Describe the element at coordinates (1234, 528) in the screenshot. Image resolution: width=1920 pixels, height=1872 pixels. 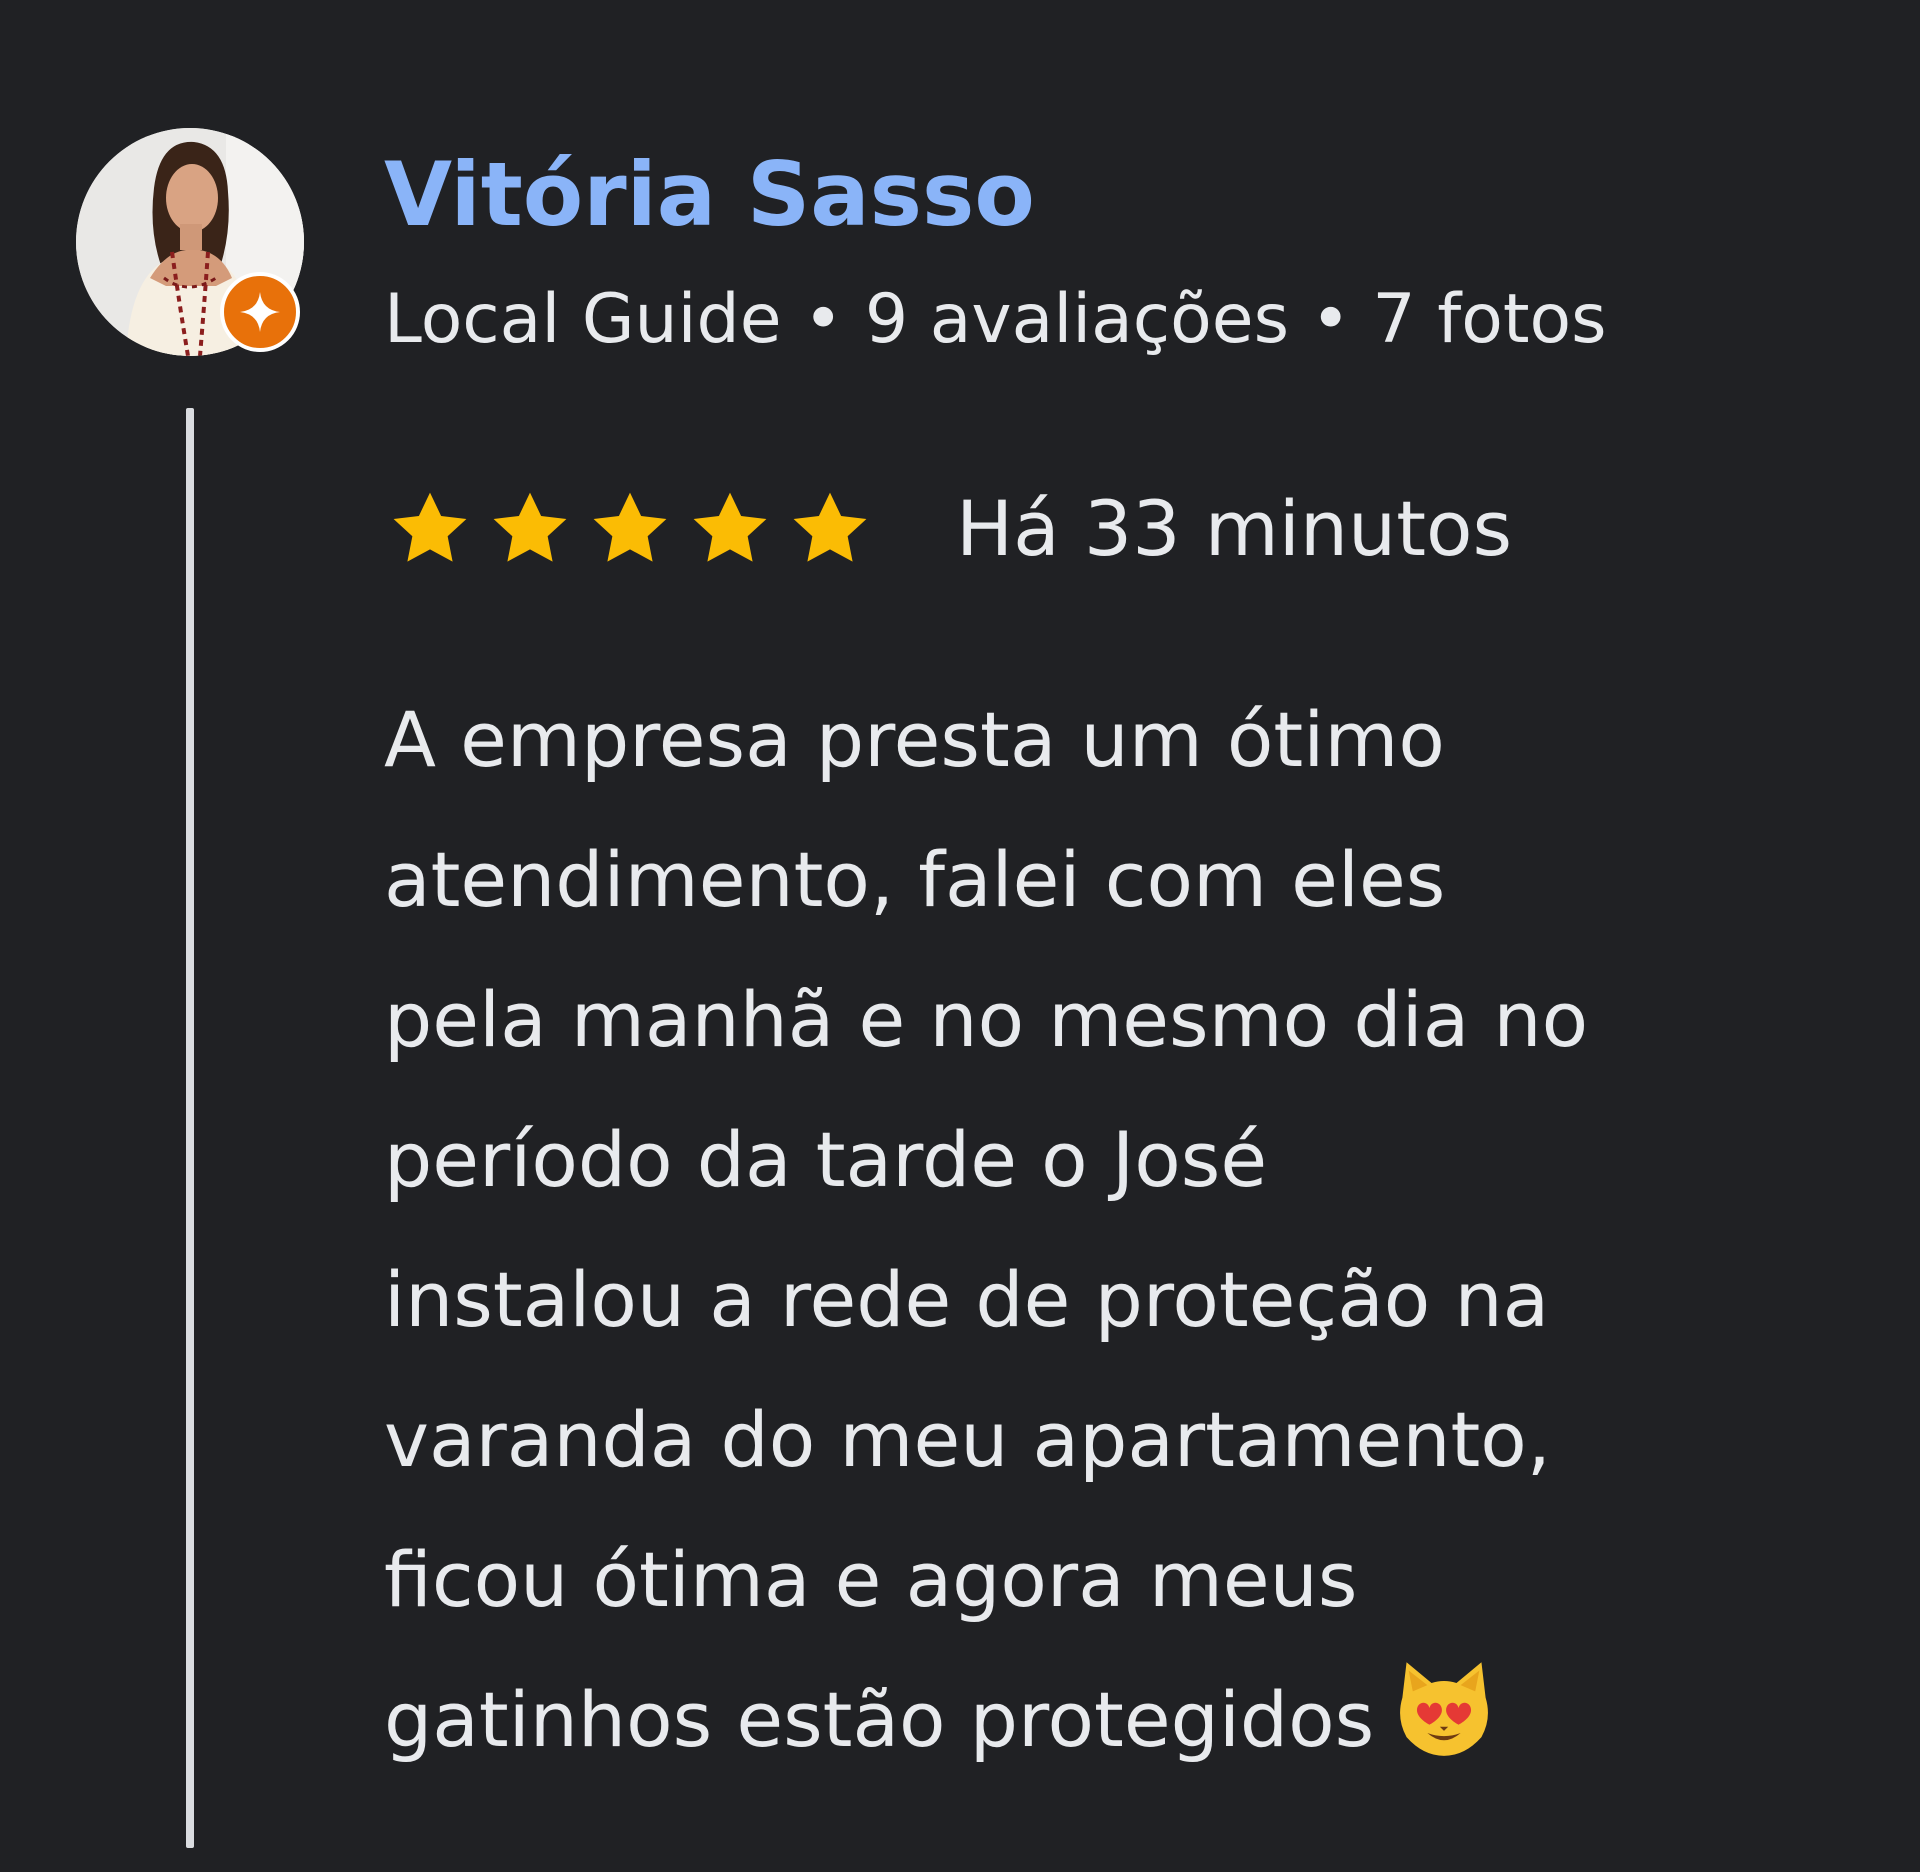
I see `review-time: Há 33 minutos` at that location.